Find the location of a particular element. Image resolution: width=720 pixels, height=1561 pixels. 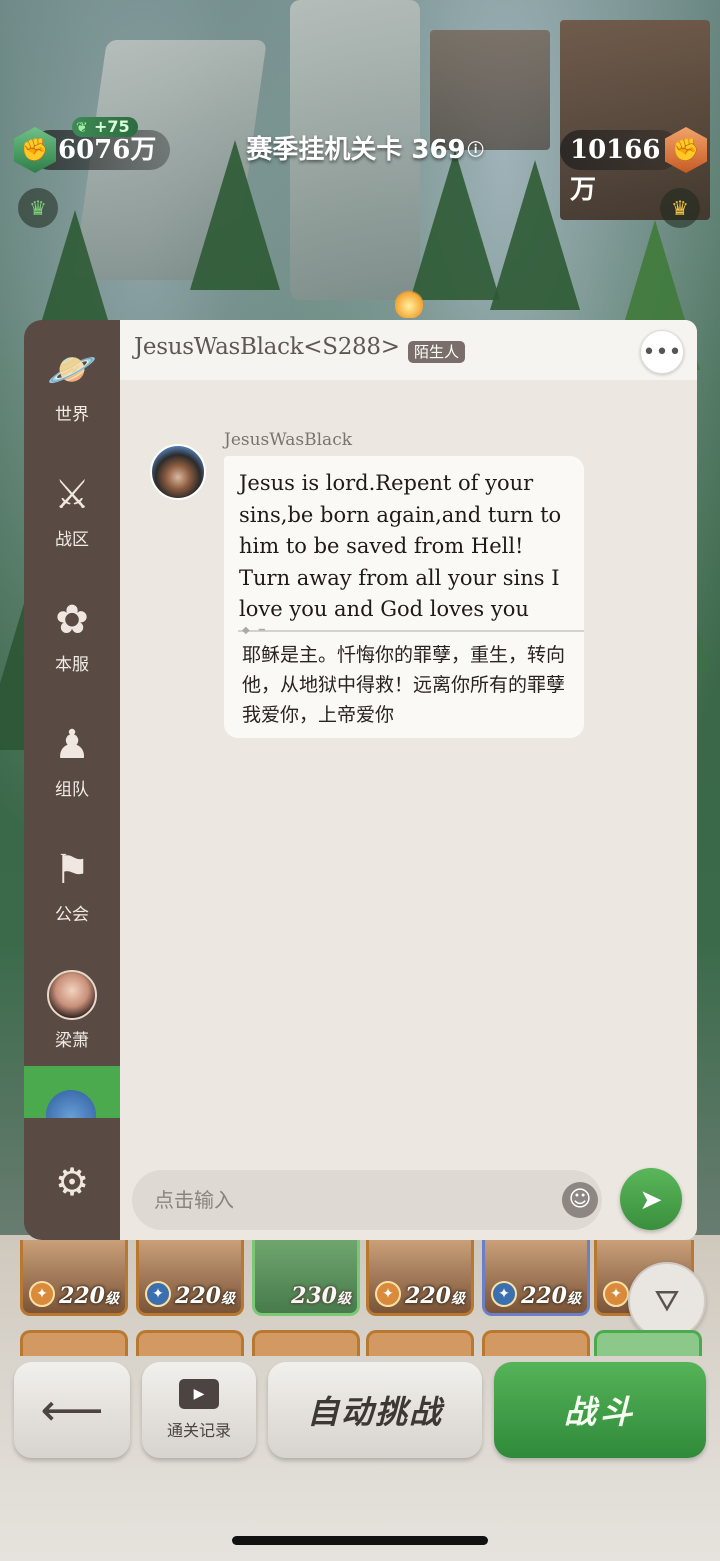

hero-list: ✦ 220级 ✦ 220级 230级 ✦ 220级 ✦ 220级 ✦ is located at coordinates (370, 1278).